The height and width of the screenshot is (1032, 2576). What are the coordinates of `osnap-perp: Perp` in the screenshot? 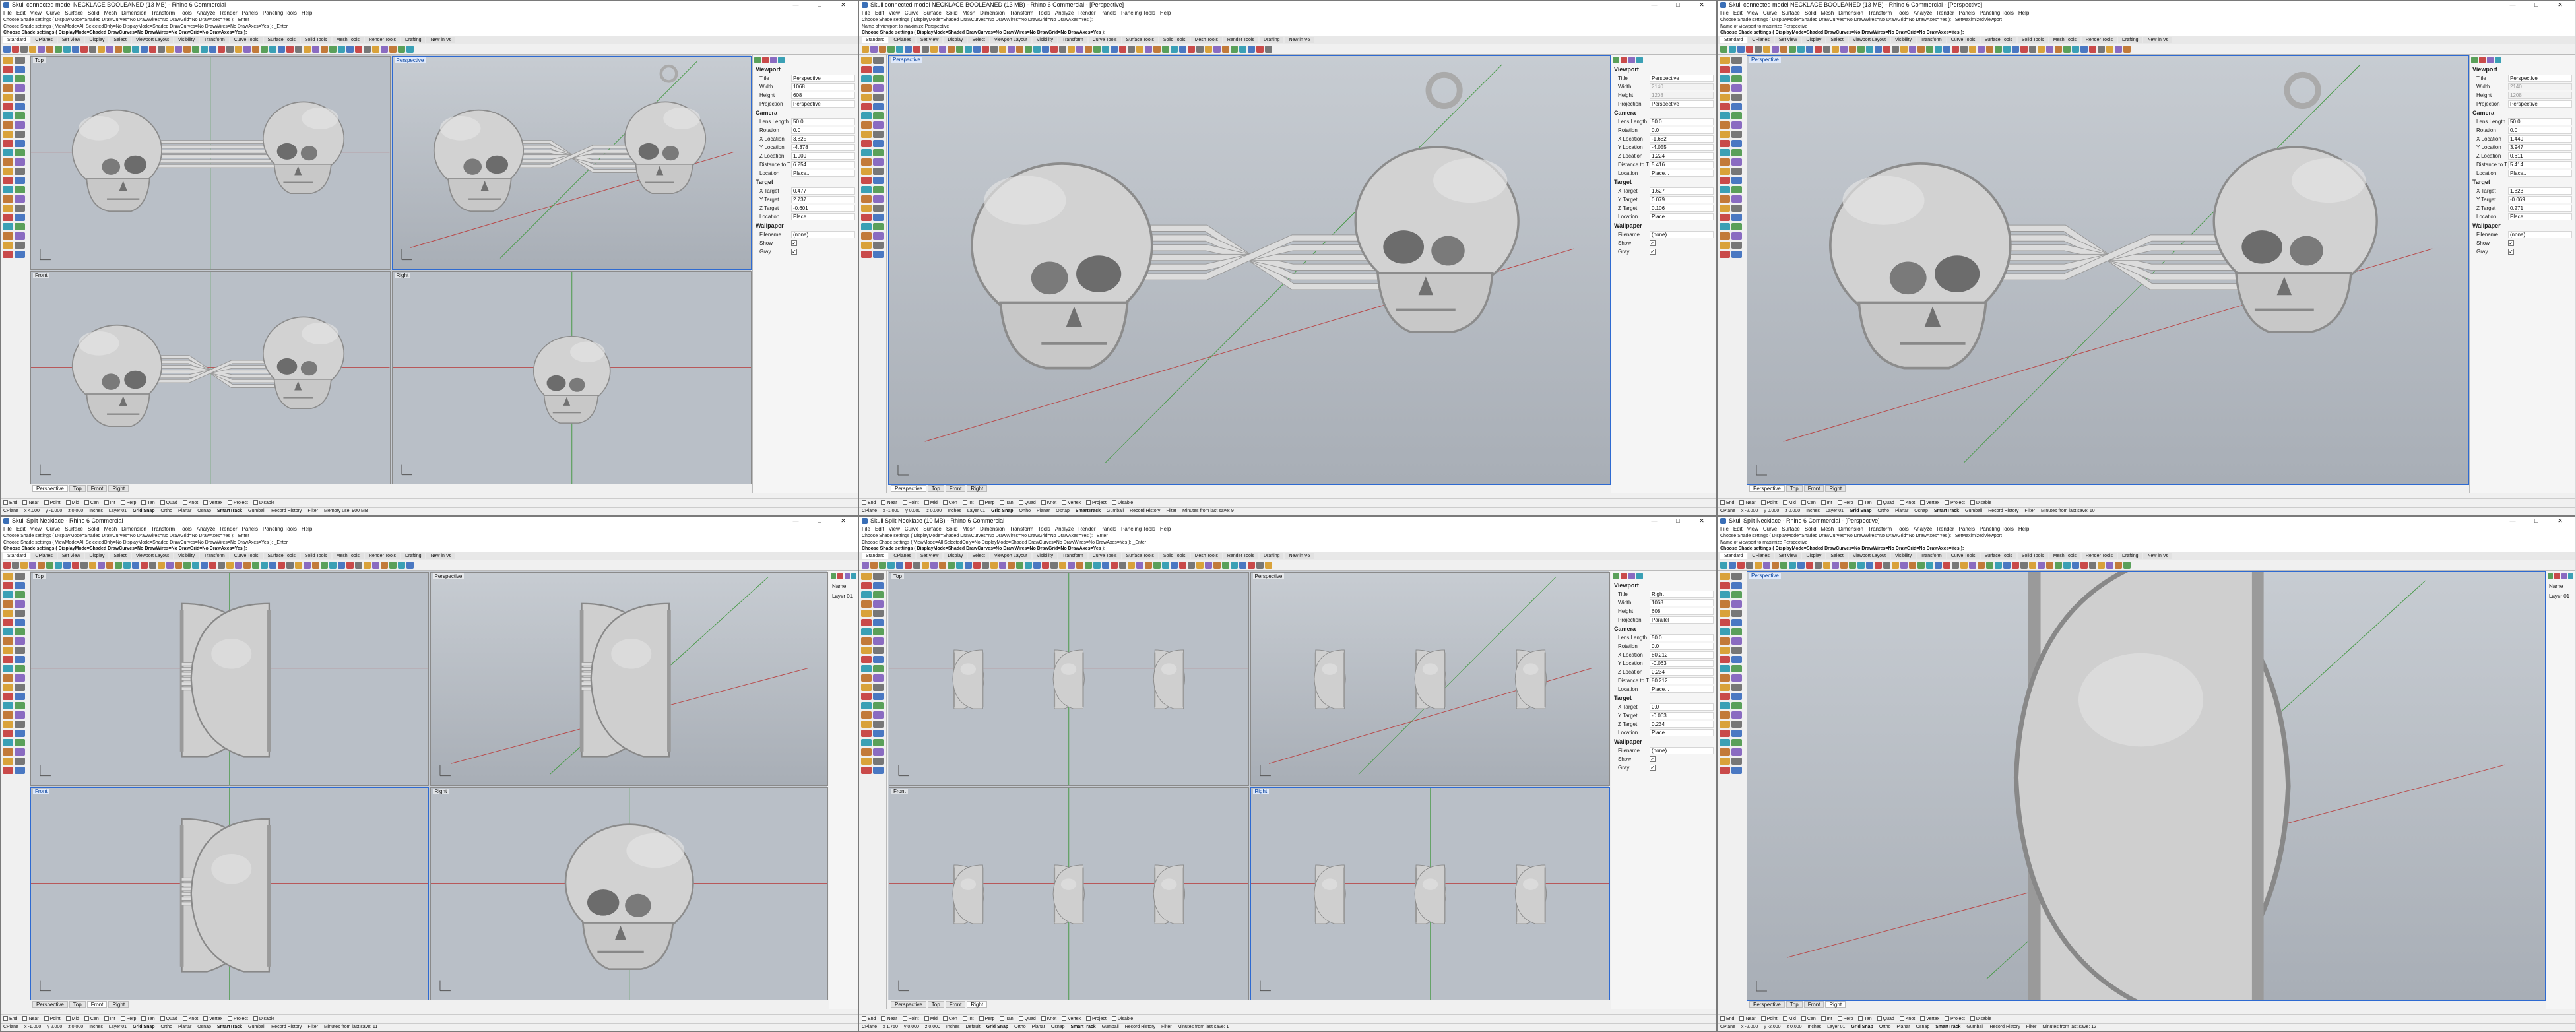 It's located at (128, 503).